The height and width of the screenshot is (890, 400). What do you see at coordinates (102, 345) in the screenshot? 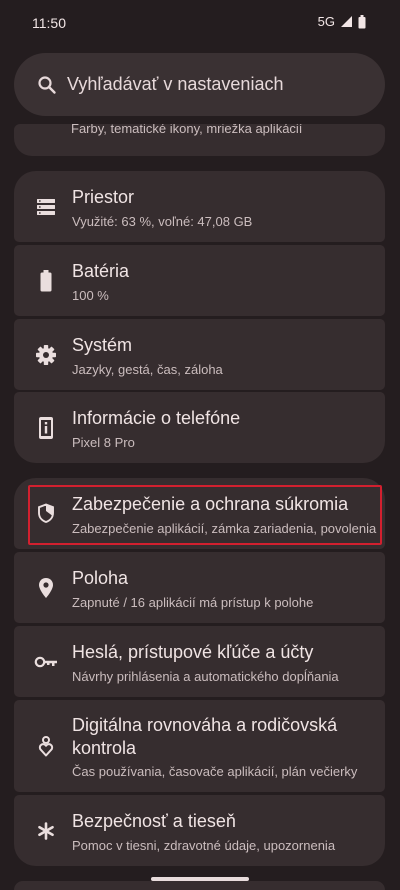
I see `item-title: Systém` at bounding box center [102, 345].